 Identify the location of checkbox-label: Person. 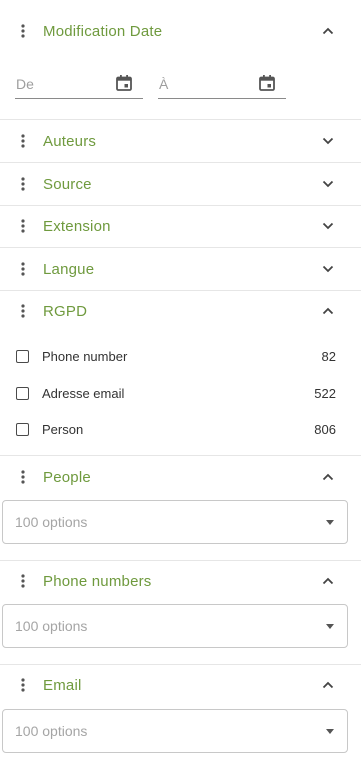
(63, 429).